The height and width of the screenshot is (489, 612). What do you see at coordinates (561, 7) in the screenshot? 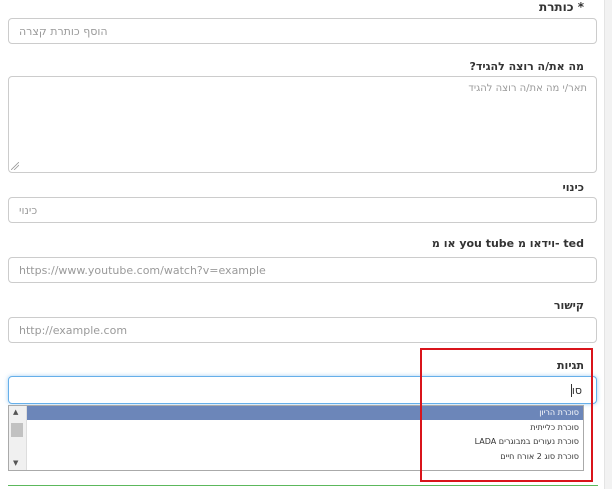
I see `title-label: * כותרת` at bounding box center [561, 7].